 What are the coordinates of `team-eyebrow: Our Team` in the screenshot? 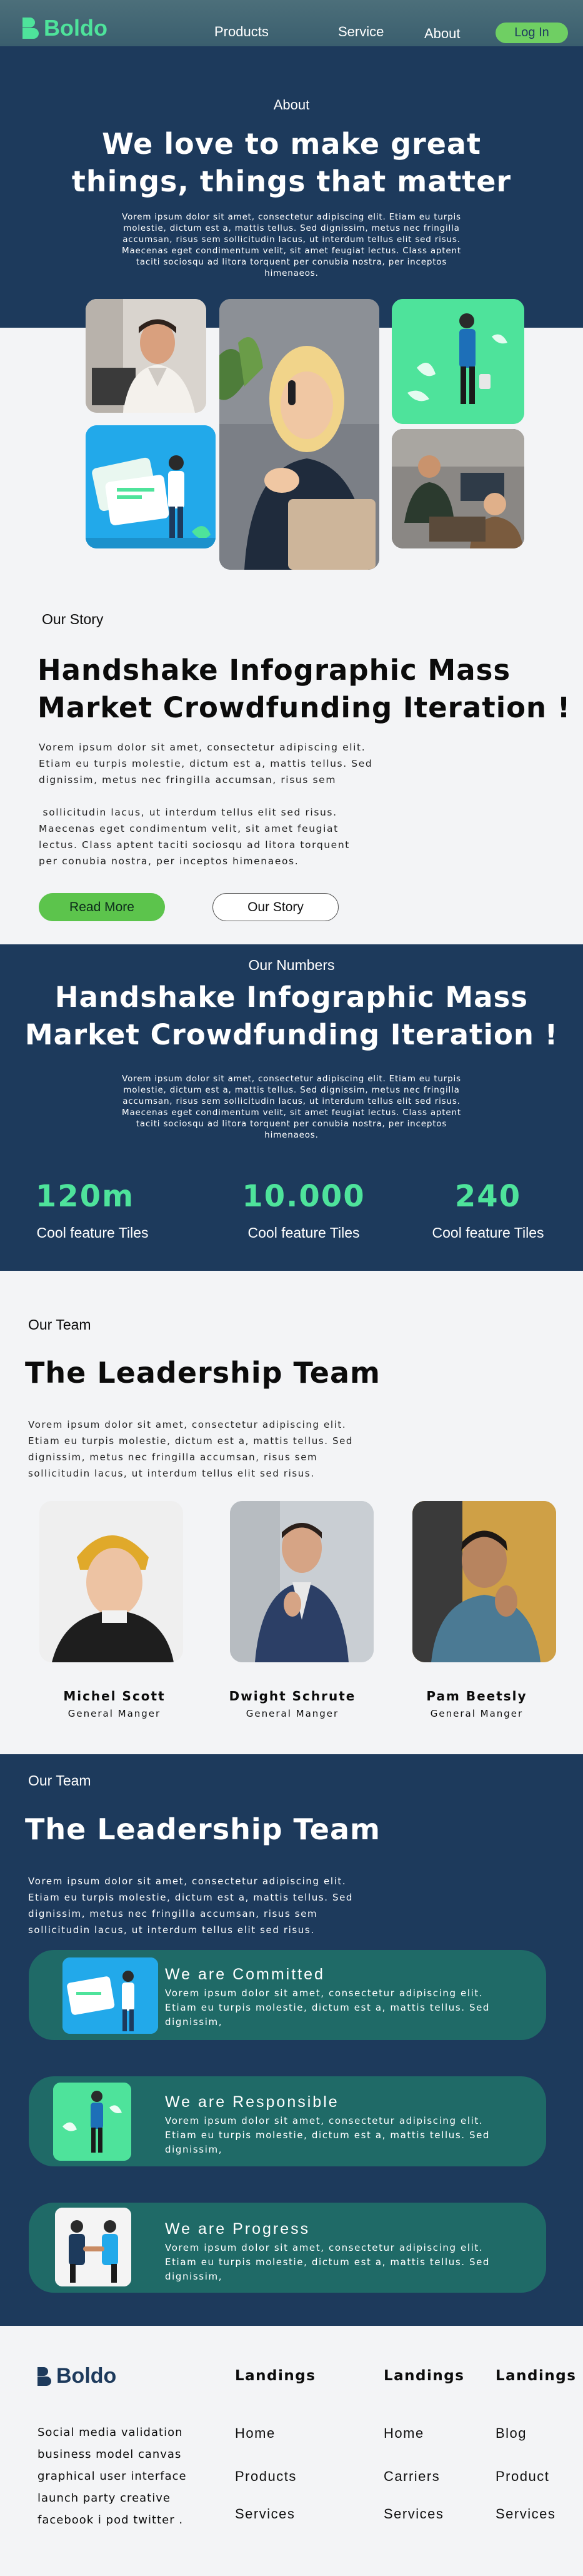 It's located at (60, 1781).